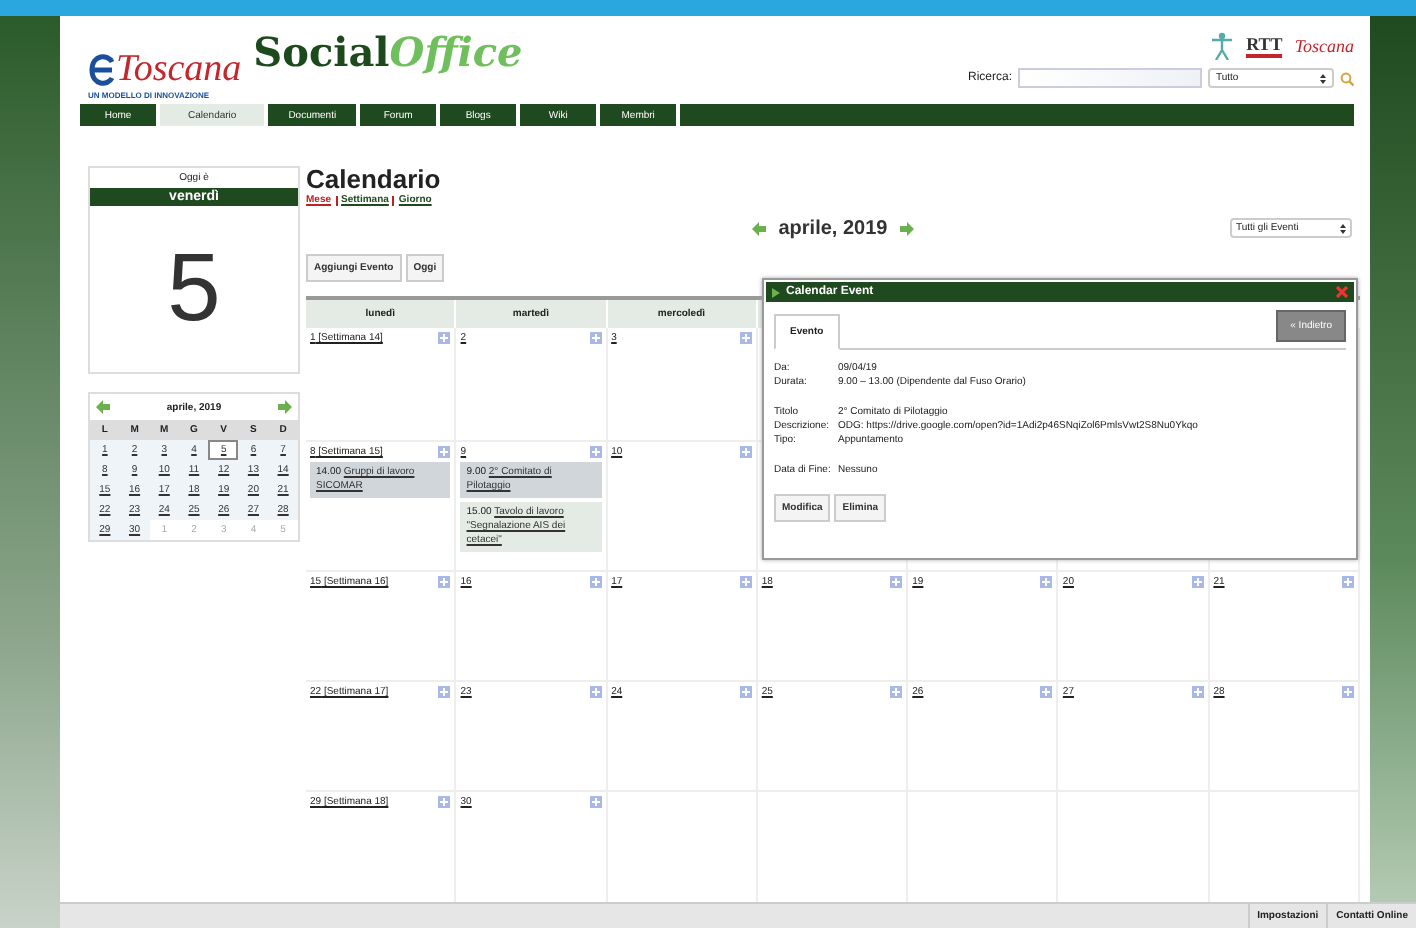  What do you see at coordinates (388, 54) in the screenshot?
I see `app-title: SocialOffice` at bounding box center [388, 54].